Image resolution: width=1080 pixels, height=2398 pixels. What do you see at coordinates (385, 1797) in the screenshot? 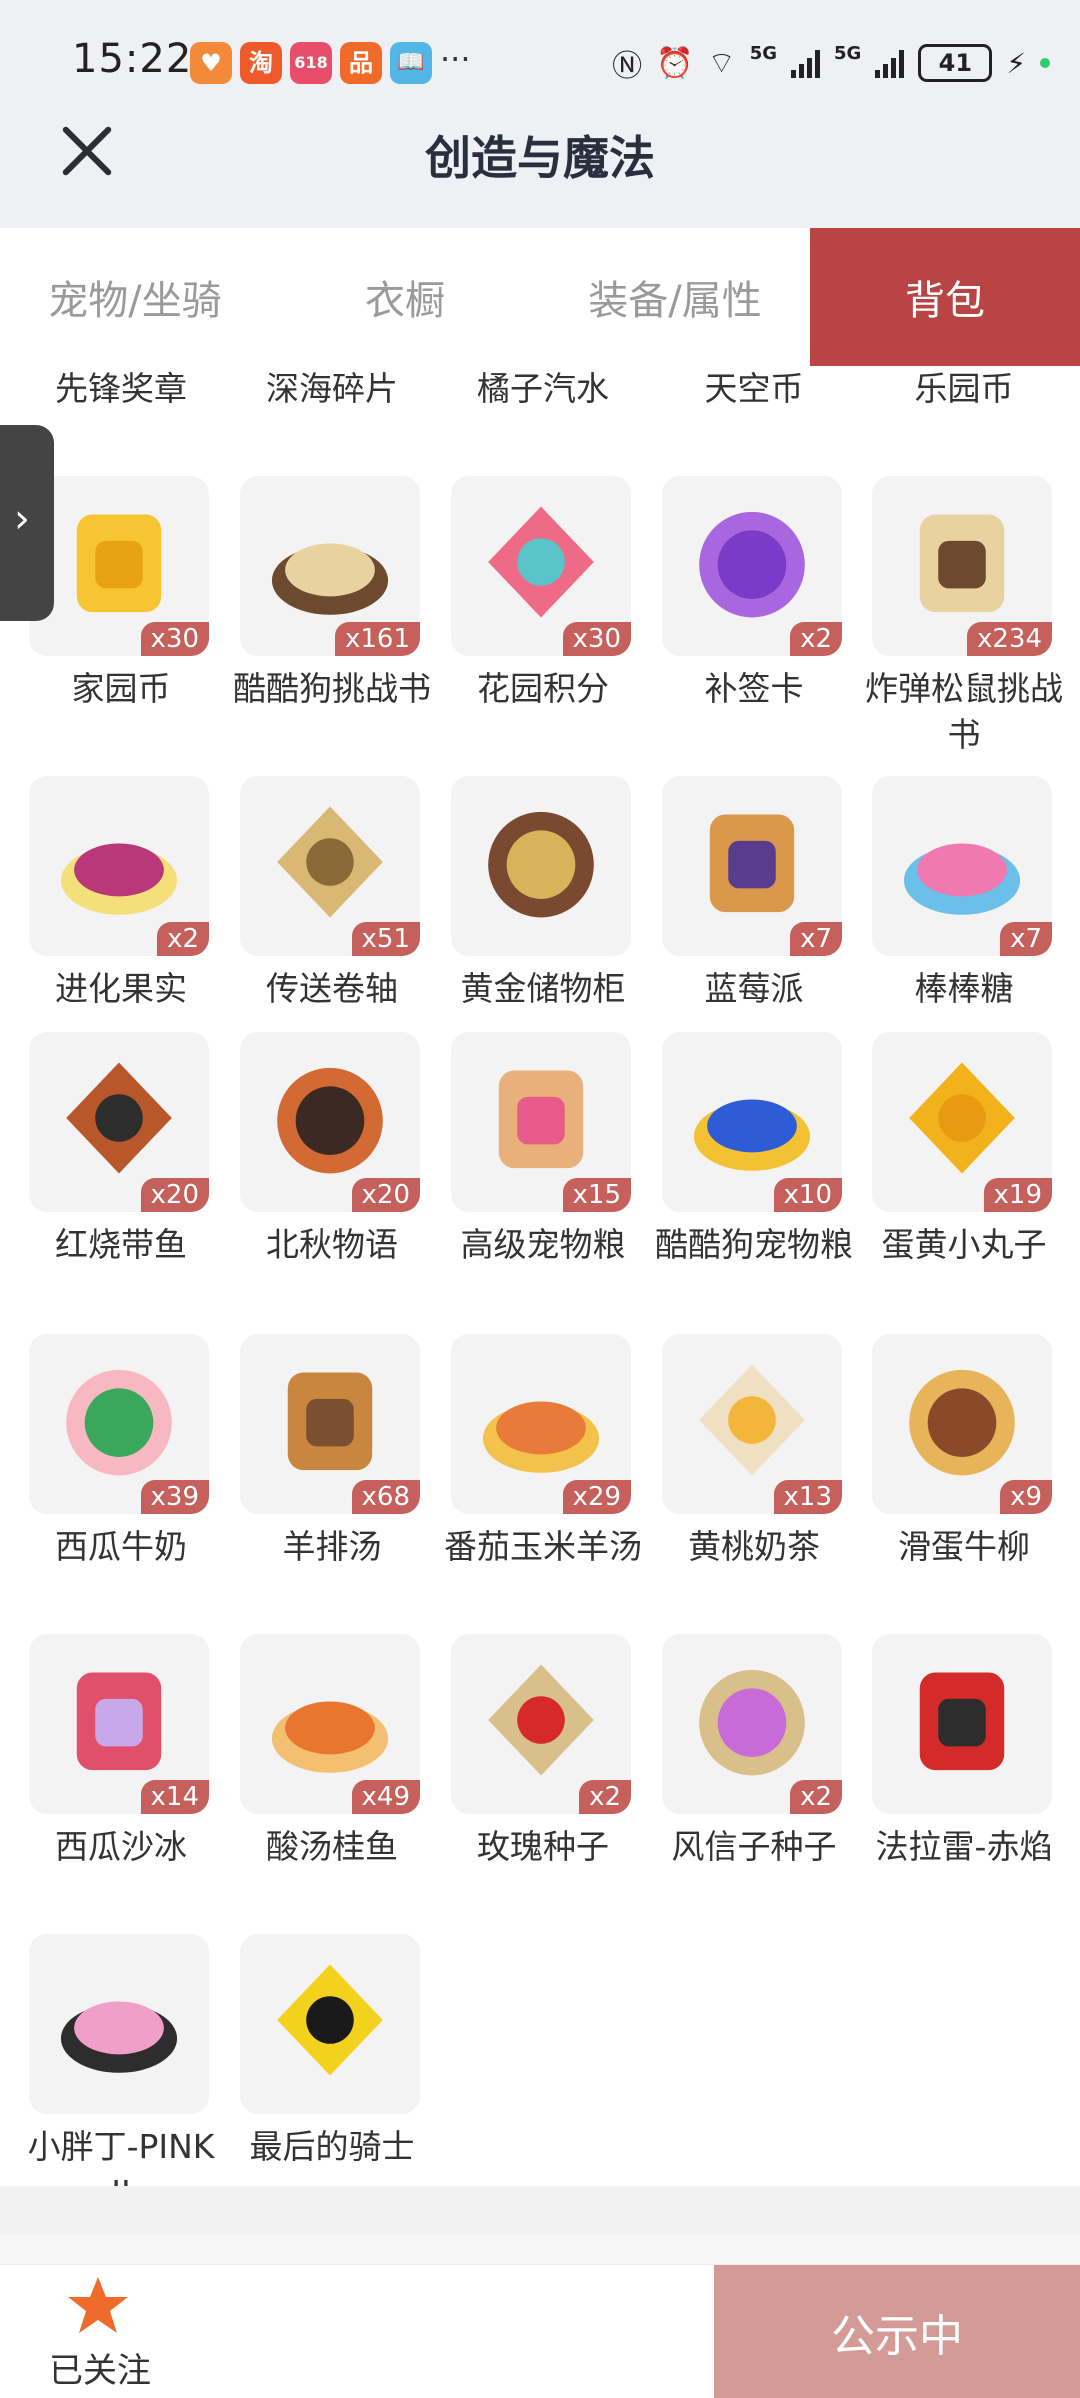
I see `item-quantity-badge: x49` at bounding box center [385, 1797].